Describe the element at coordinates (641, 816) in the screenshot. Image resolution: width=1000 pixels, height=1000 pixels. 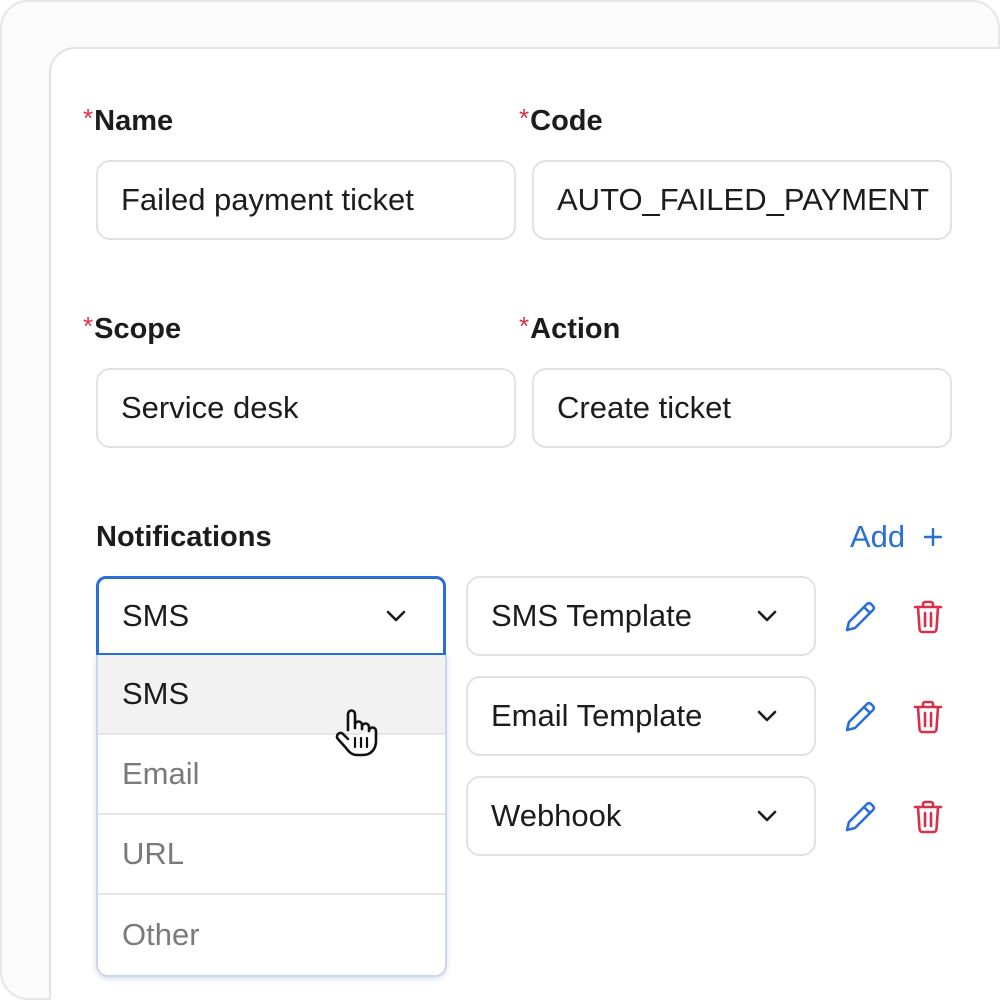
I see `template-select-webhook: Webhook` at that location.